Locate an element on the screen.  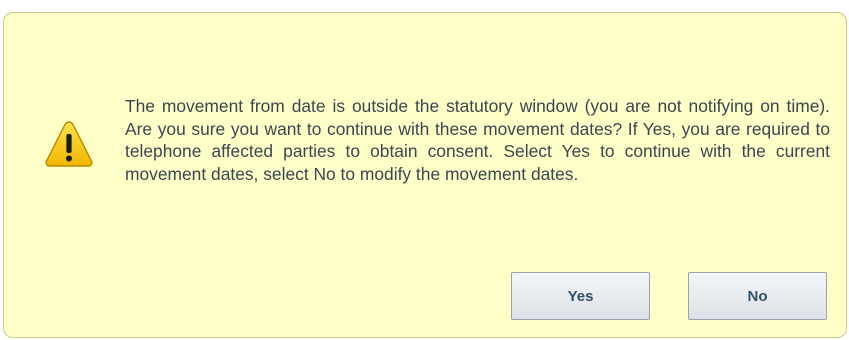
background-strip is located at coordinates (424, 6).